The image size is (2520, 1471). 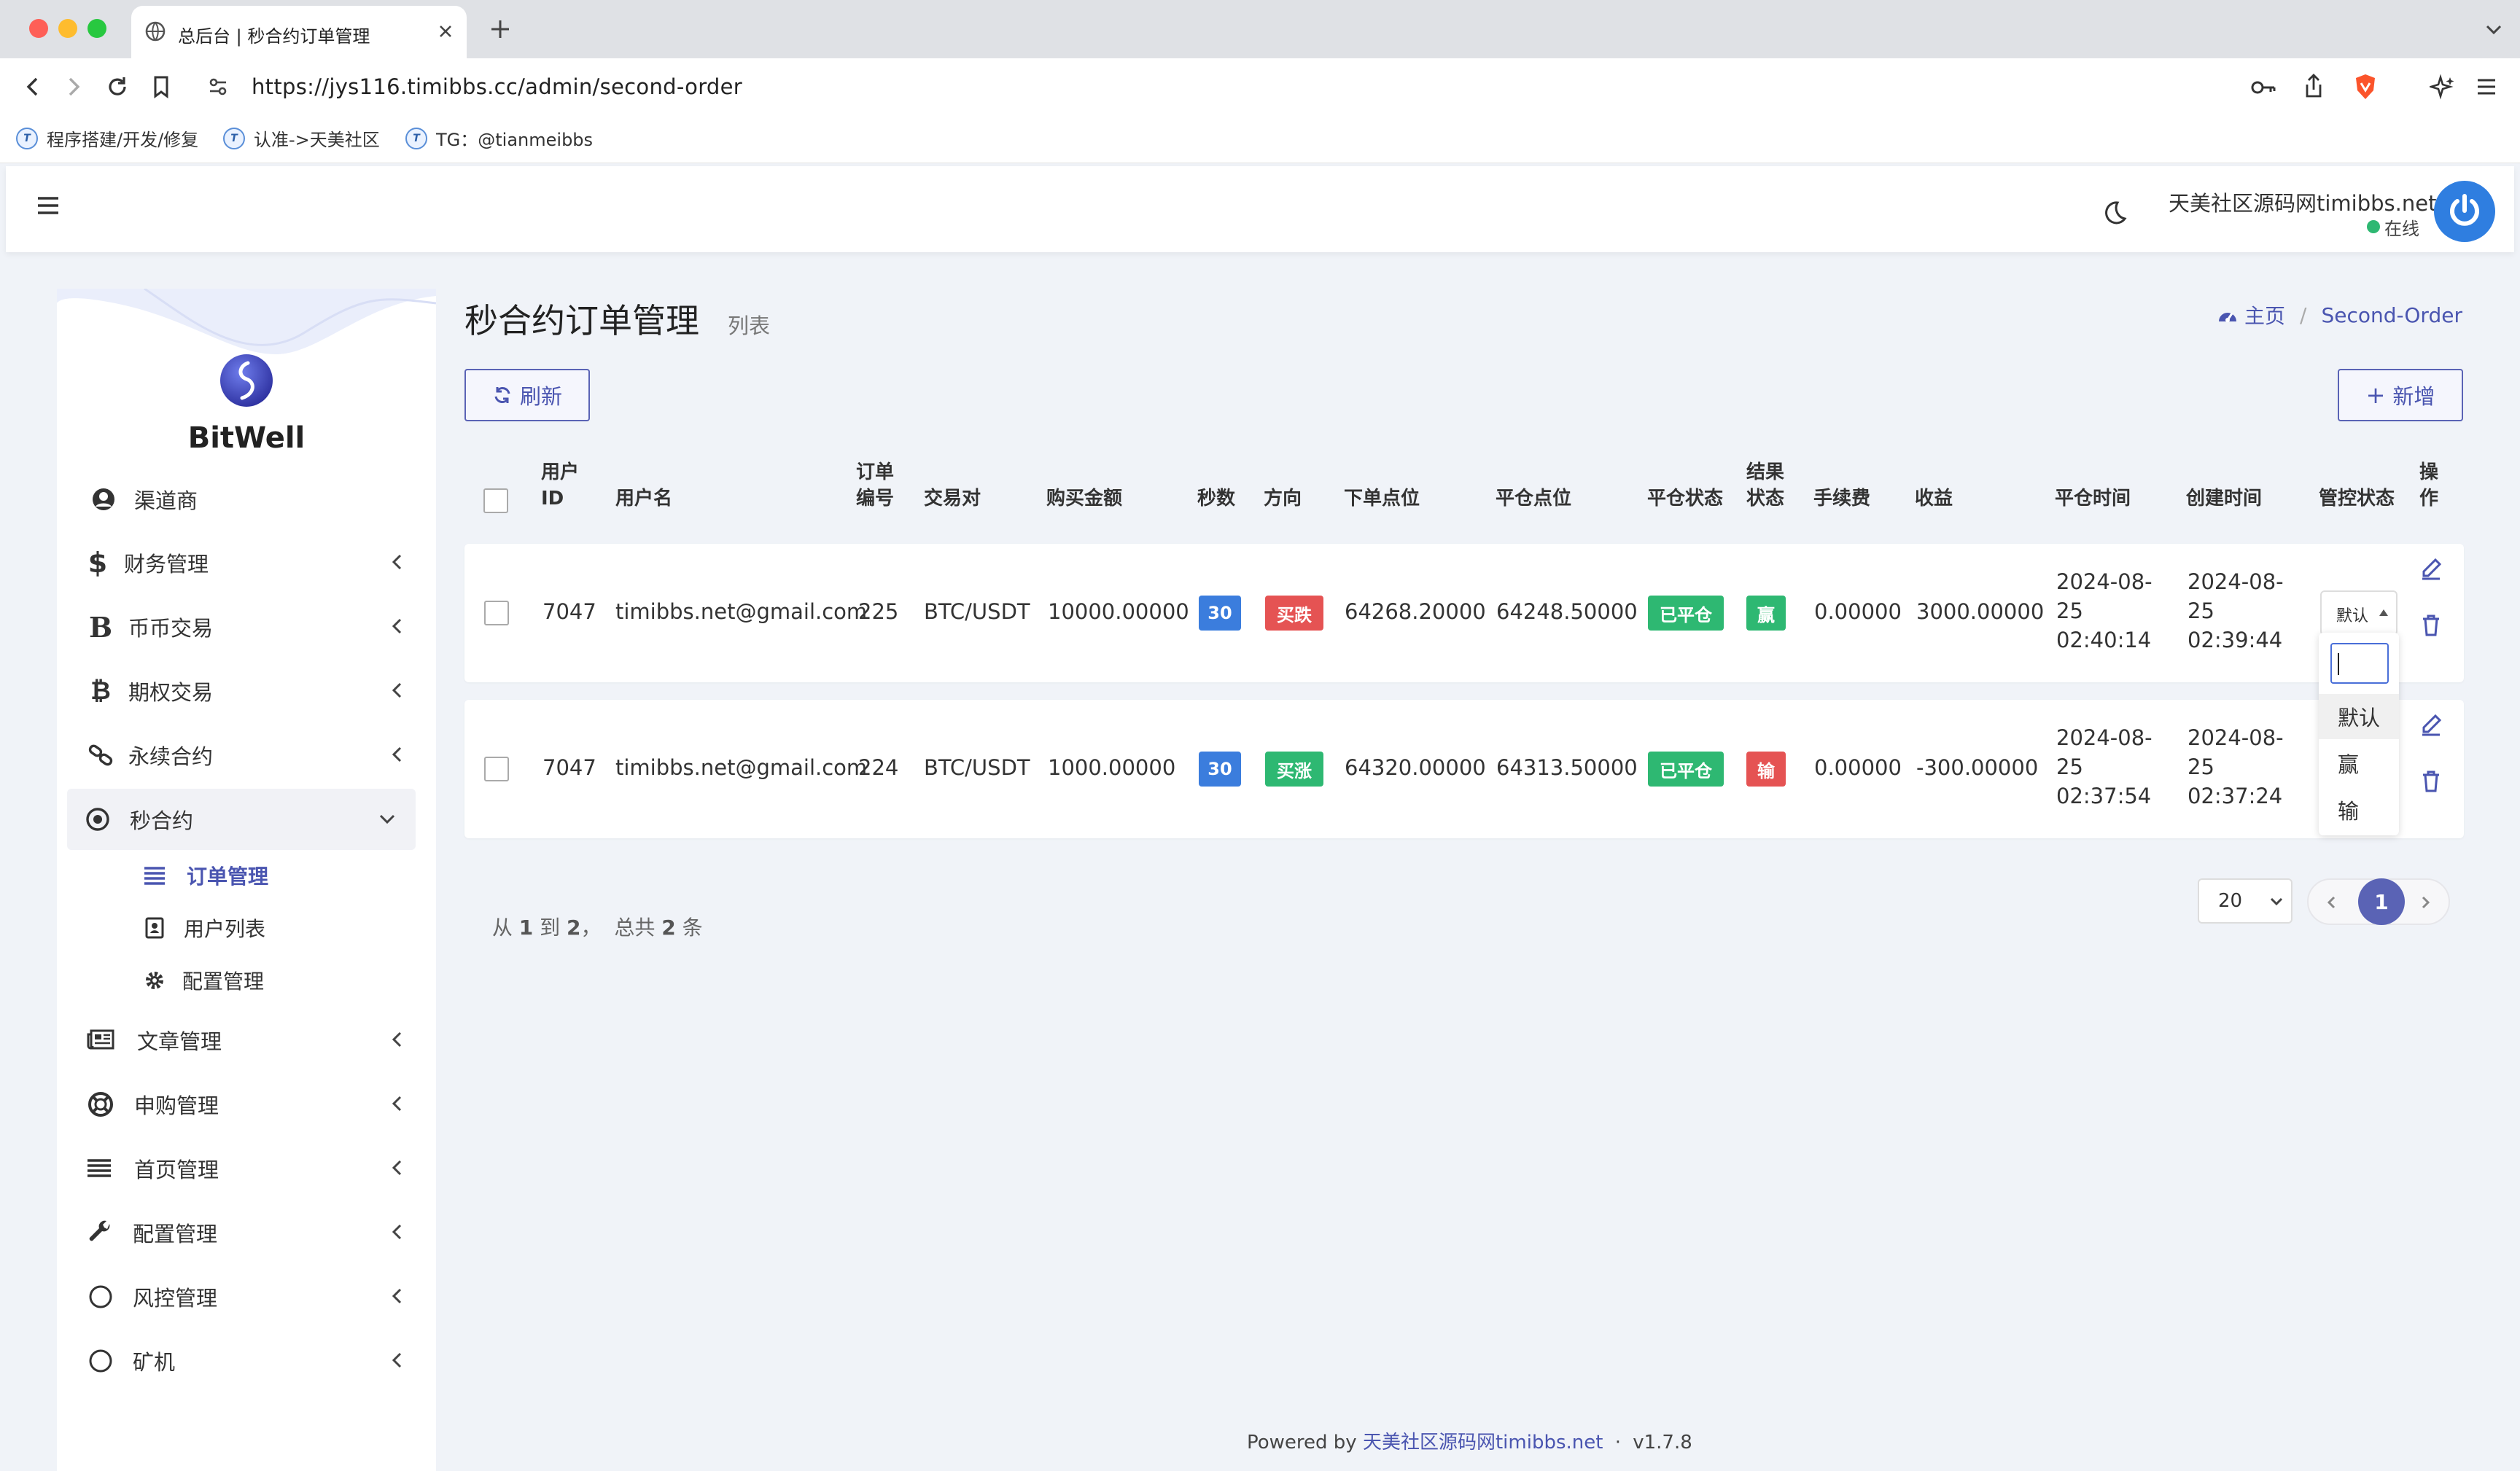 What do you see at coordinates (2339, 314) in the screenshot?
I see `breadcrumb: 主页 / Second-Order` at bounding box center [2339, 314].